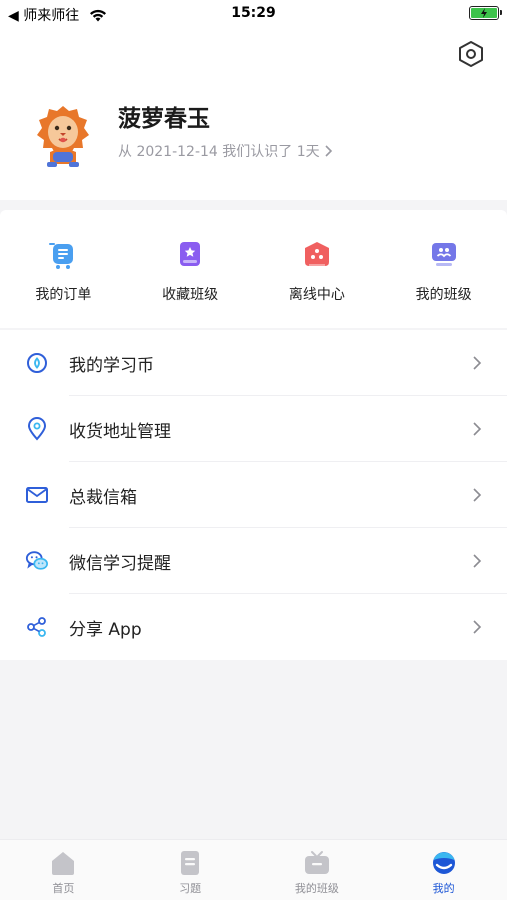 Image resolution: width=507 pixels, height=900 pixels. Describe the element at coordinates (443, 254) in the screenshot. I see `class-screen-icon` at that location.